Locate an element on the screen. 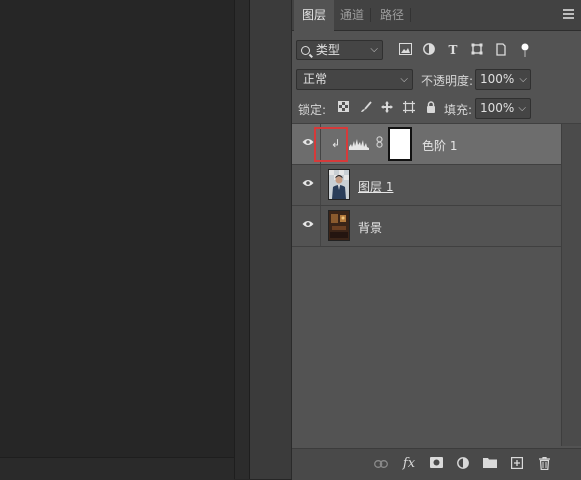 Image resolution: width=581 pixels, height=480 pixels. opacity-label: 不透明度: is located at coordinates (447, 81).